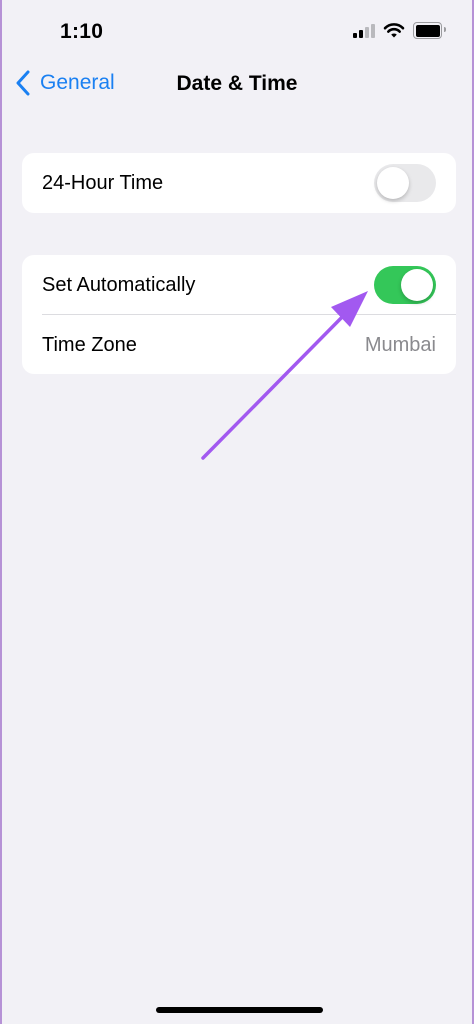 The height and width of the screenshot is (1024, 474). Describe the element at coordinates (239, 1010) in the screenshot. I see `home-indicator` at that location.